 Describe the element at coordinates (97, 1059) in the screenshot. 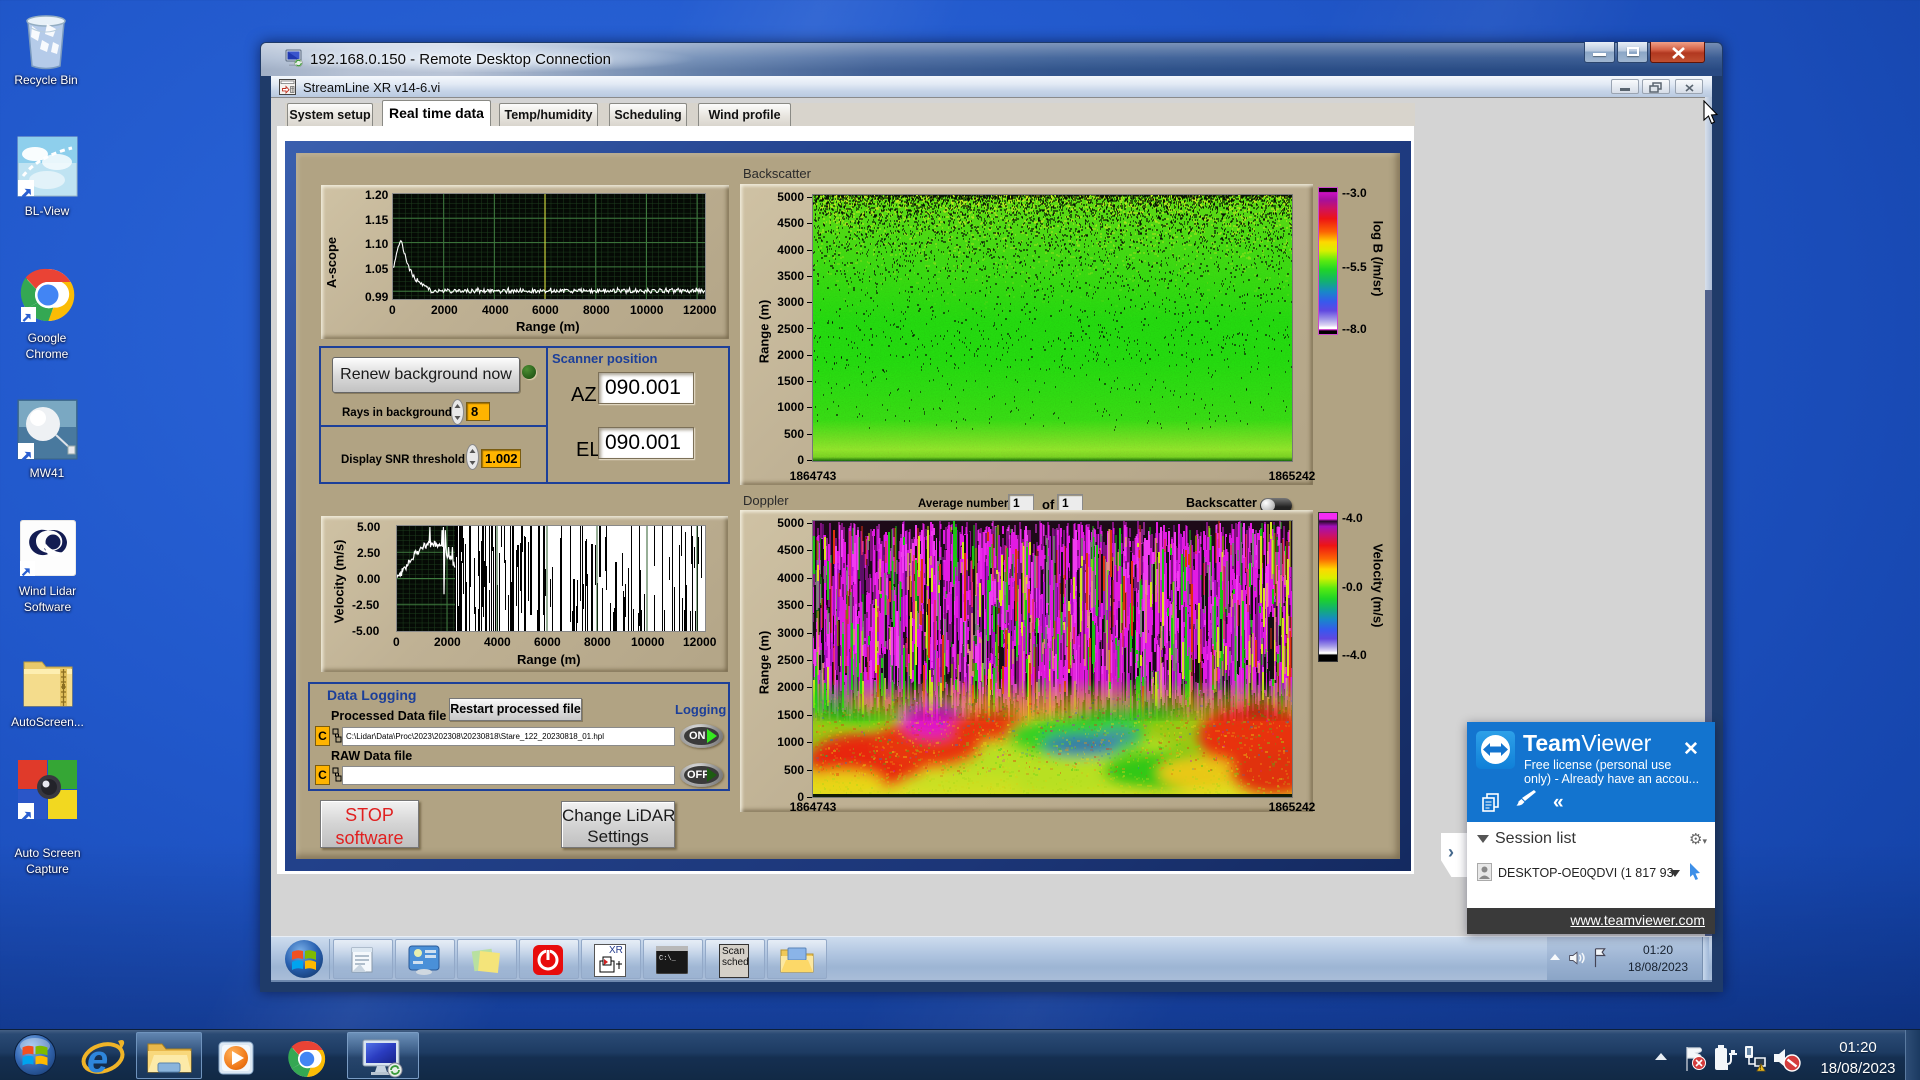

I see `svg-text: e` at that location.